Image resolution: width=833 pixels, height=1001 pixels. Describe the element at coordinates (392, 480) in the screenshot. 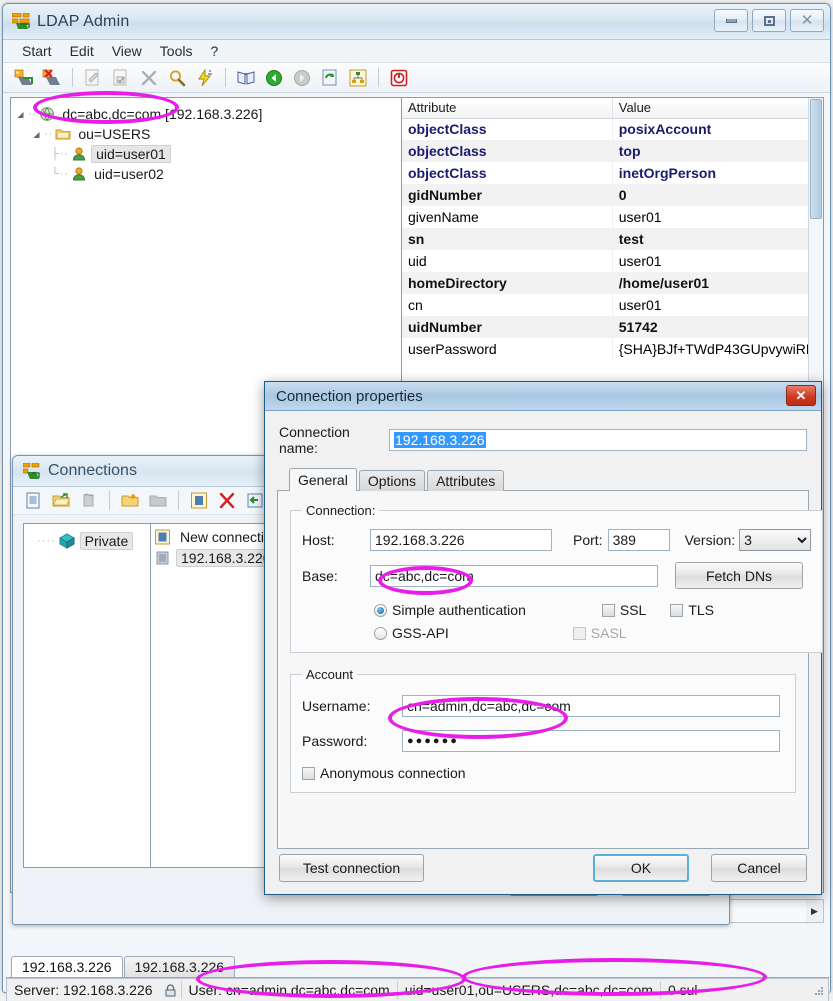

I see `tab-options: Options` at that location.